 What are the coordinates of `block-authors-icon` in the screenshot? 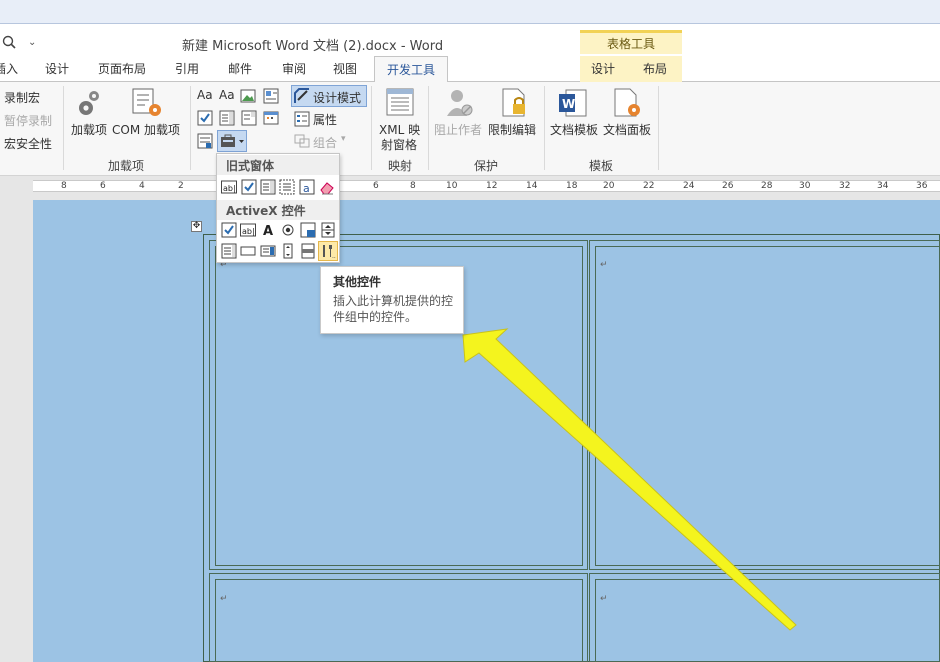 It's located at (460, 103).